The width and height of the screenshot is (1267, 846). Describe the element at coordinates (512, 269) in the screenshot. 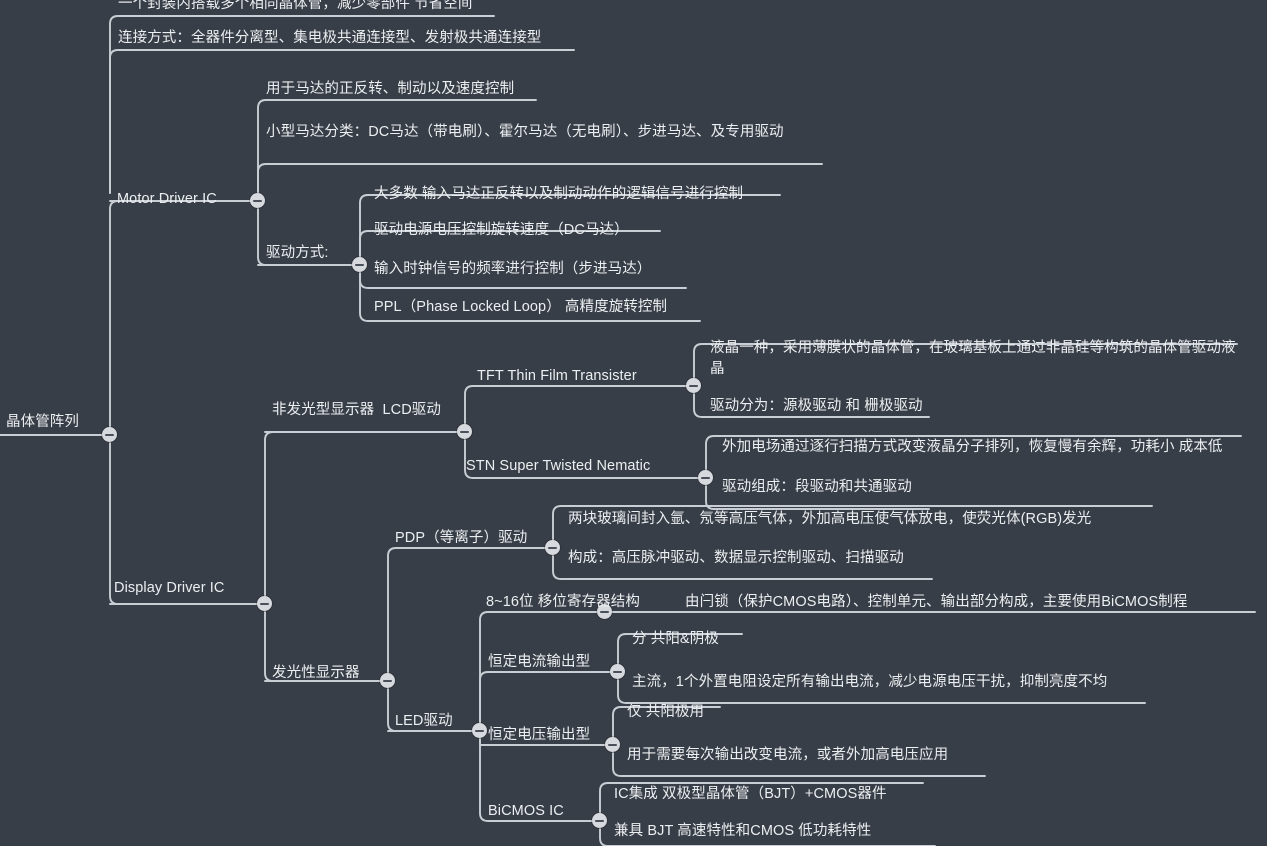

I see `node-drive-clock-frequency: 输入时钟信号的频率进行控制（步进马达）` at that location.